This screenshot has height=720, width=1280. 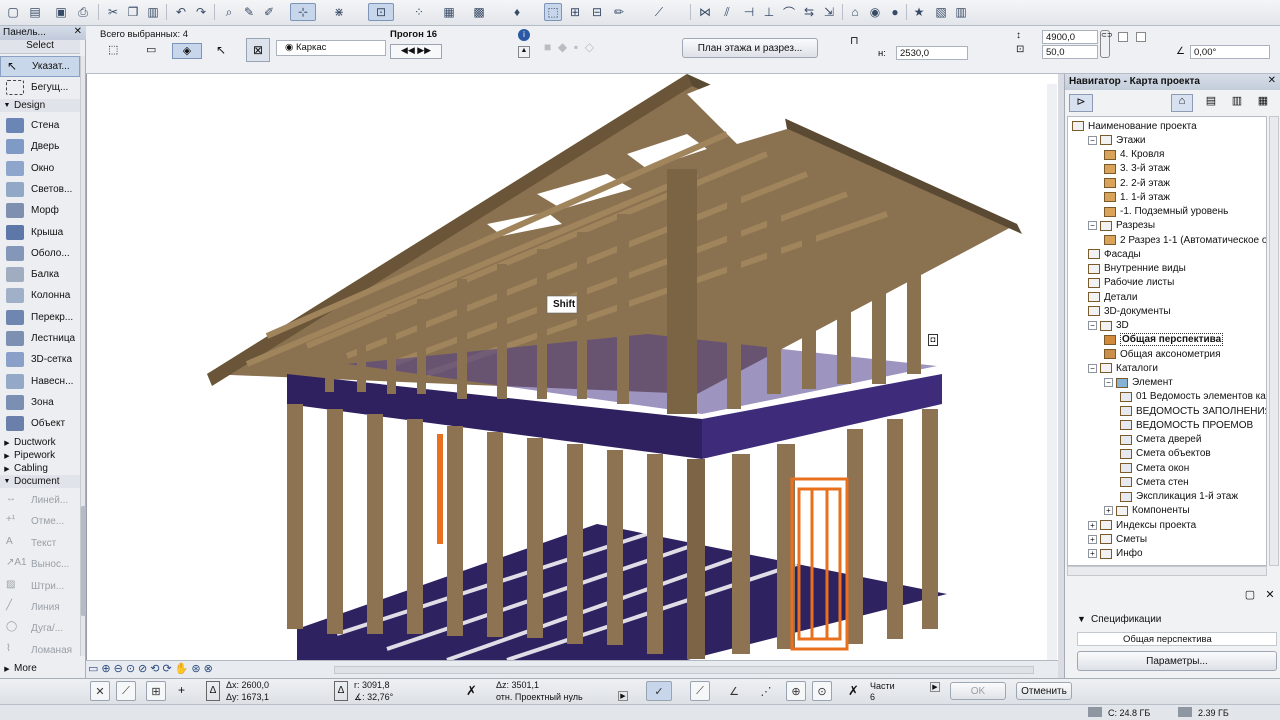 What do you see at coordinates (419, 12) in the screenshot?
I see `grid-snap-icon: ⁘` at bounding box center [419, 12].